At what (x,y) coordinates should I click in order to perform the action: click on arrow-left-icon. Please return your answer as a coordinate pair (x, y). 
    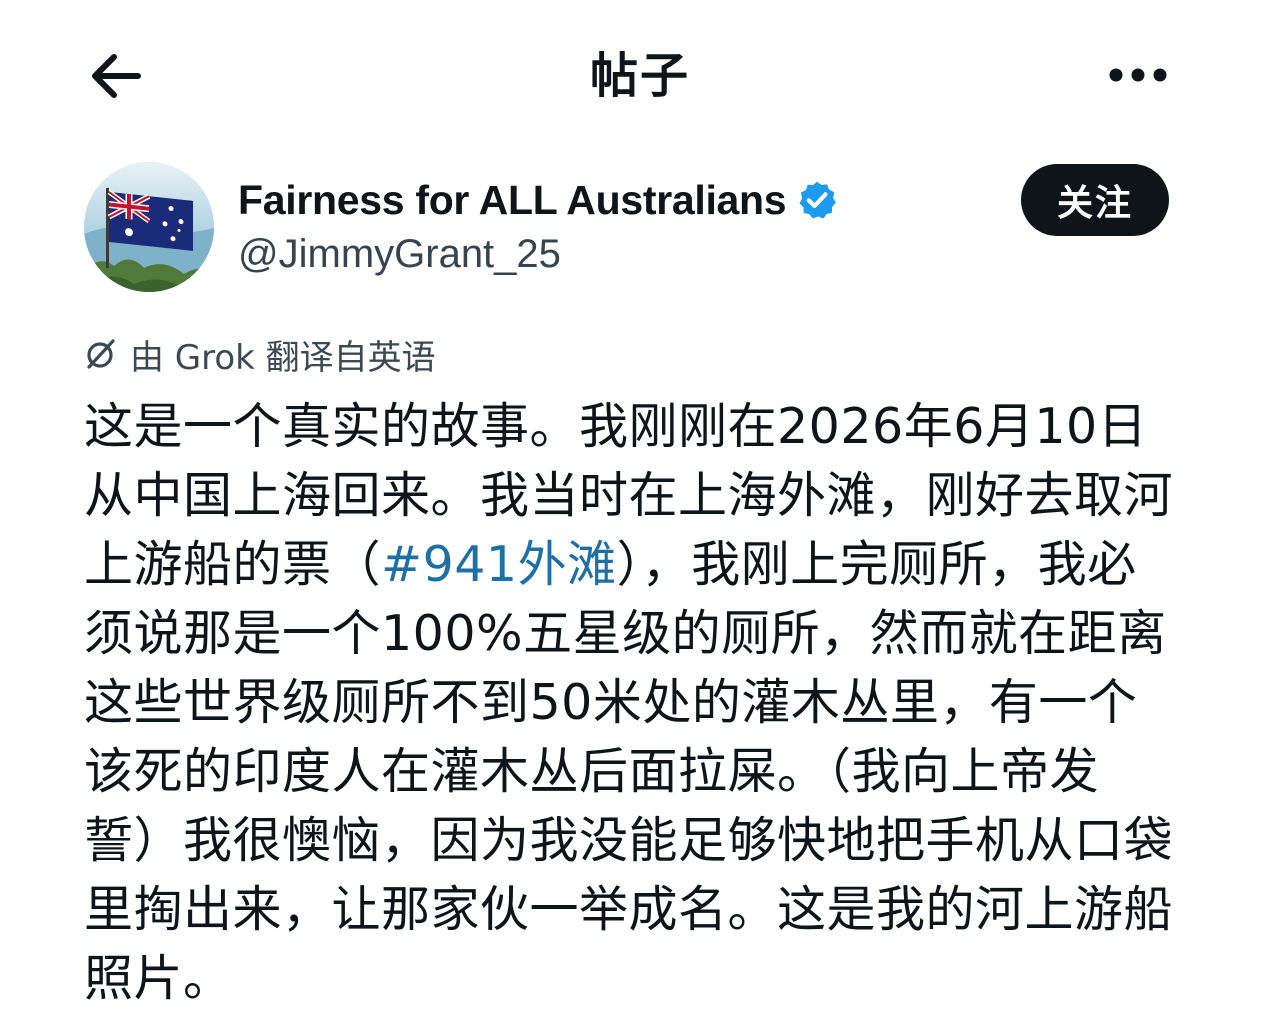
    Looking at the image, I should click on (116, 76).